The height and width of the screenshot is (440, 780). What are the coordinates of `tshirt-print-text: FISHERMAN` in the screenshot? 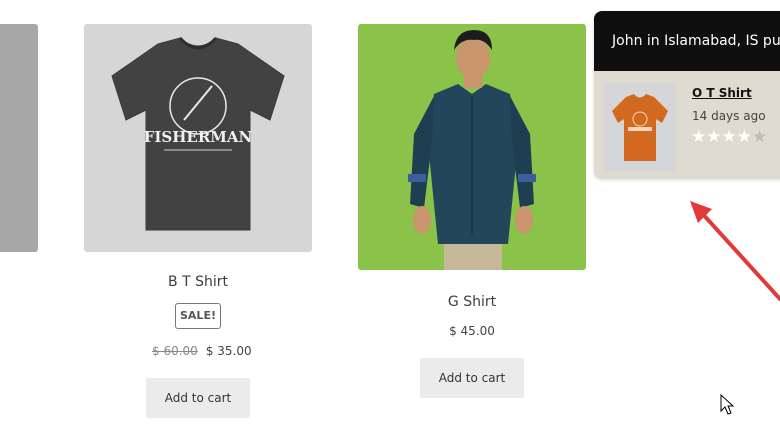 It's located at (198, 137).